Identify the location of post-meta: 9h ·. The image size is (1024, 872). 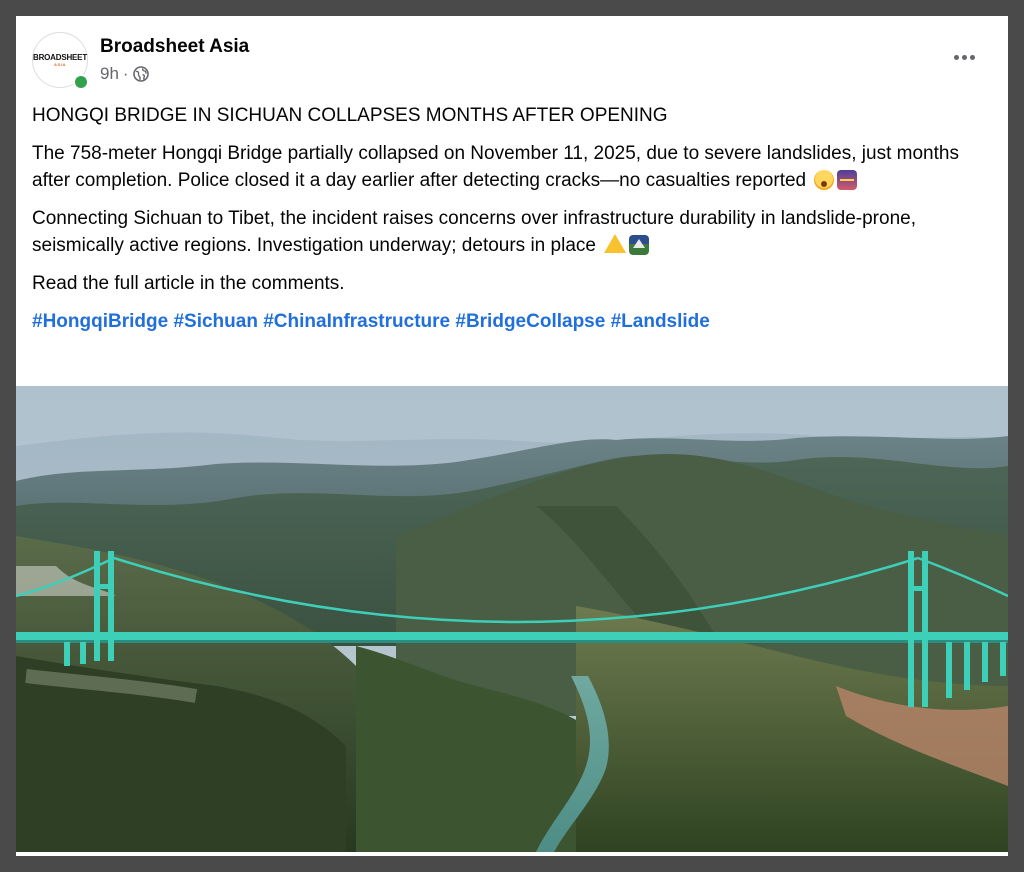
(124, 74).